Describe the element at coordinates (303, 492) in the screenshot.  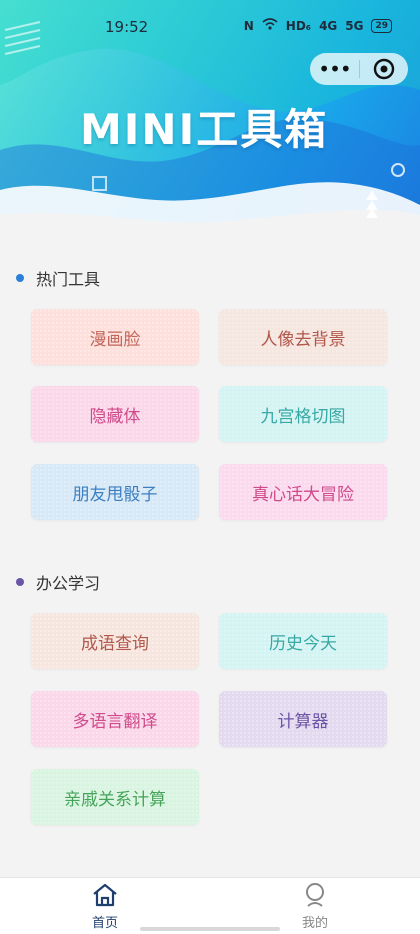
I see `tool-truth-or-dare: 真心话大冒险` at that location.